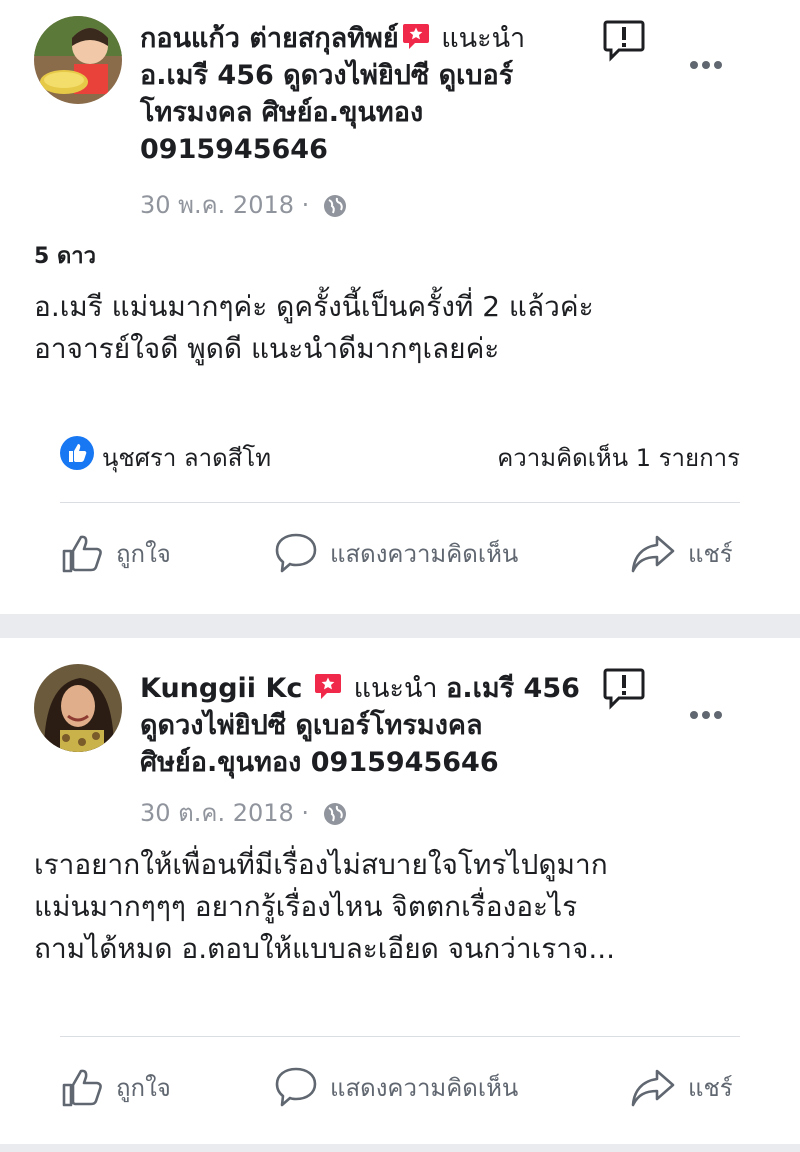 This screenshot has height=1152, width=800. I want to click on like-reaction-icon, so click(77, 453).